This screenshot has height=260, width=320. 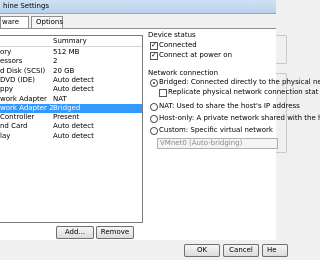 What do you see at coordinates (172, 35) in the screenshot?
I see `device-status-title: Device status` at bounding box center [172, 35].